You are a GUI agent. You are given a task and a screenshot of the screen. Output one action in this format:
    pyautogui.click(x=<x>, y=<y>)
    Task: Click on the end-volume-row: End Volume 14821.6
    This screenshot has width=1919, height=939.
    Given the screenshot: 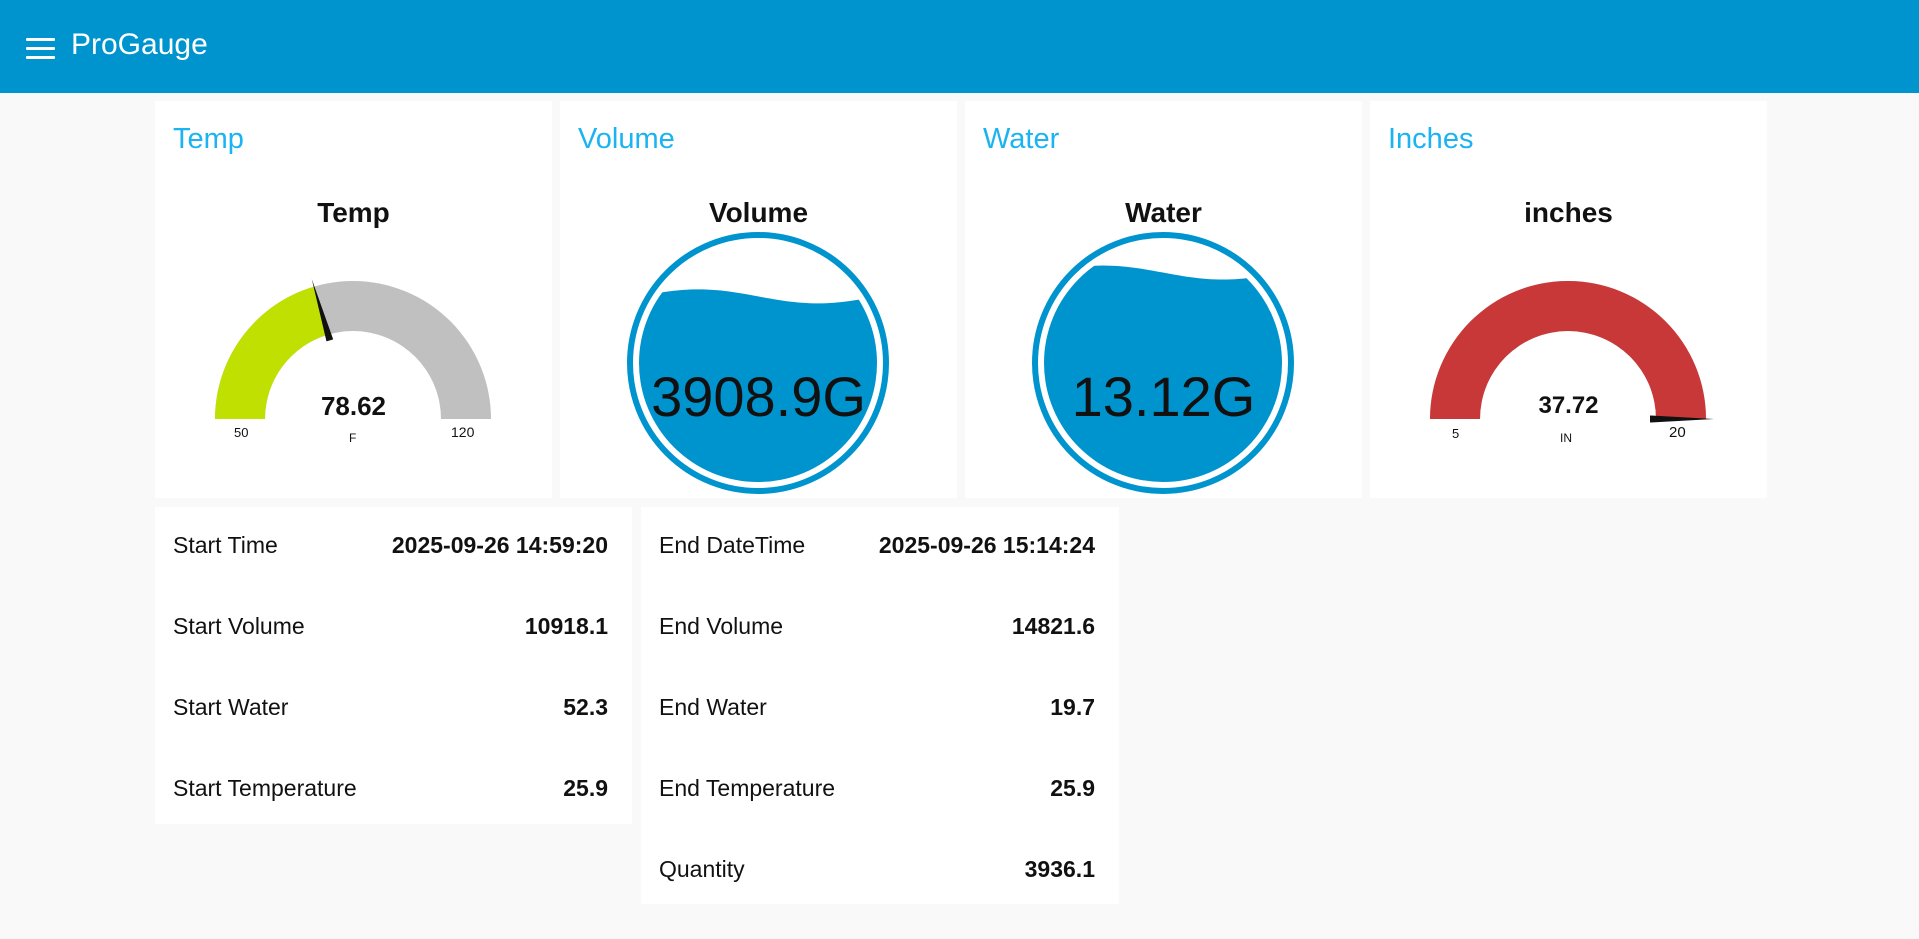 What is the action you would take?
    pyautogui.click(x=877, y=626)
    